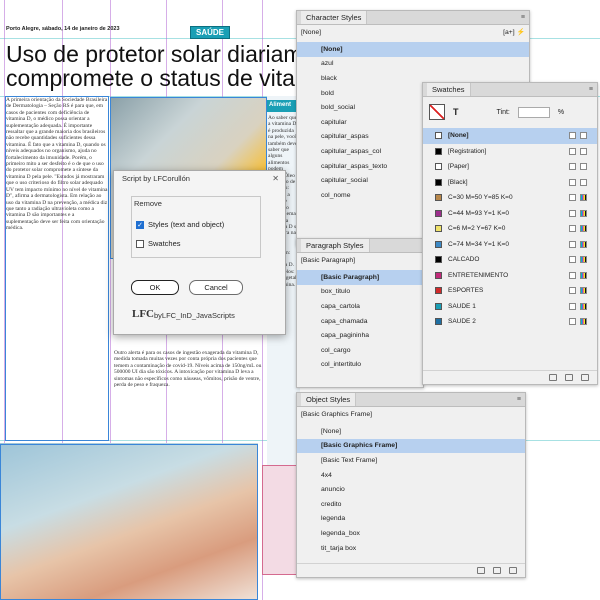 The image size is (600, 600). Describe the element at coordinates (411, 400) in the screenshot. I see `panel-tab-bar: Object Styles ≡` at that location.